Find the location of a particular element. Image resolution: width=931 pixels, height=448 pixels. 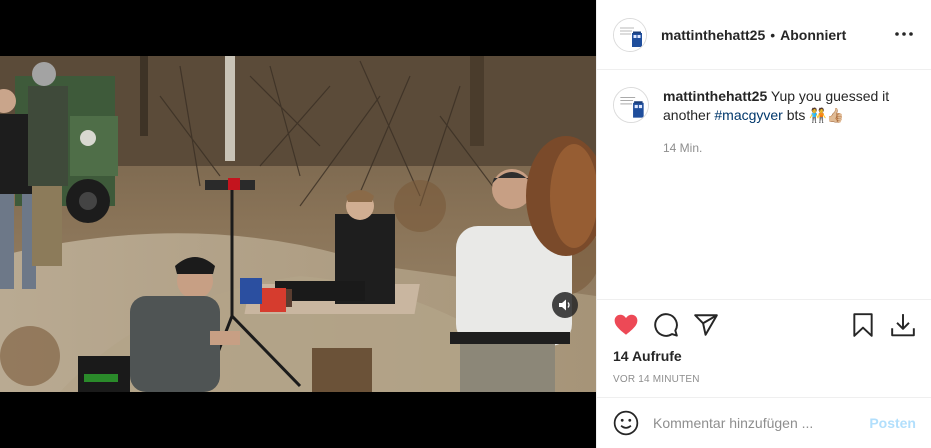

comment-icon is located at coordinates (666, 325).